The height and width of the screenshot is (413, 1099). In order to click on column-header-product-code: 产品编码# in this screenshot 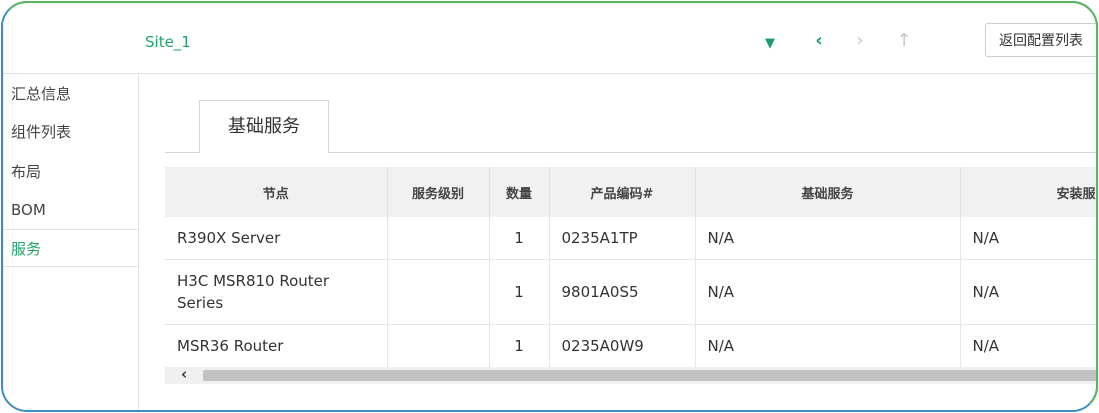, I will do `click(622, 192)`.